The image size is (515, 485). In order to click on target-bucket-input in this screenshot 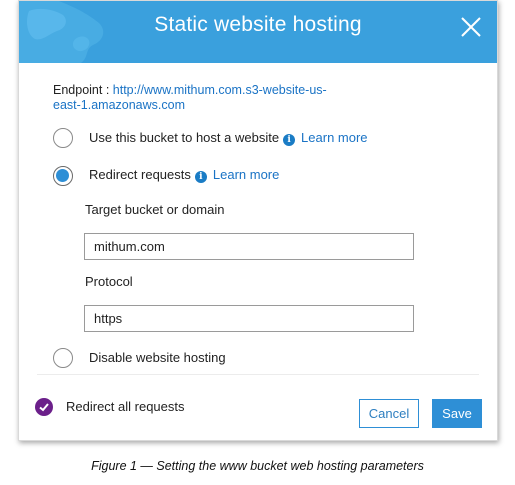, I will do `click(249, 246)`.